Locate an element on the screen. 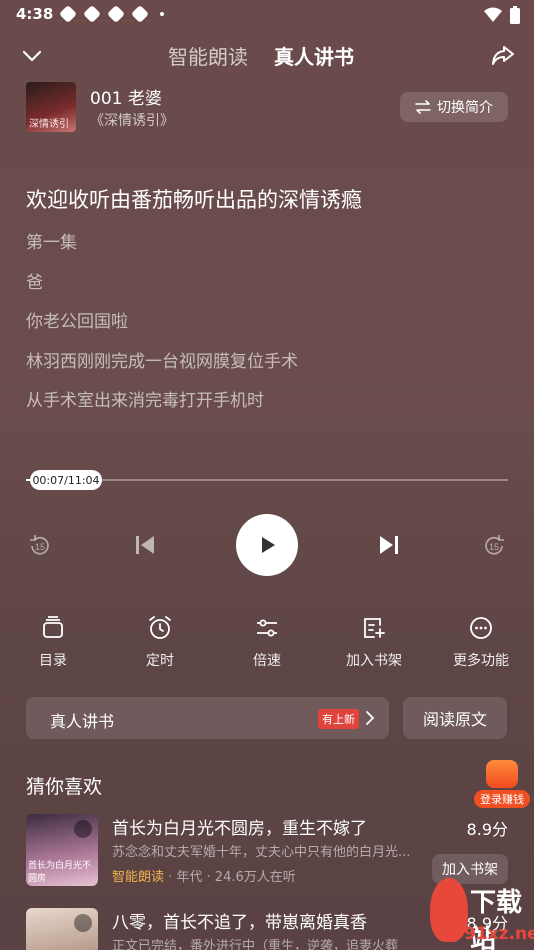  status-right is located at coordinates (502, 15).